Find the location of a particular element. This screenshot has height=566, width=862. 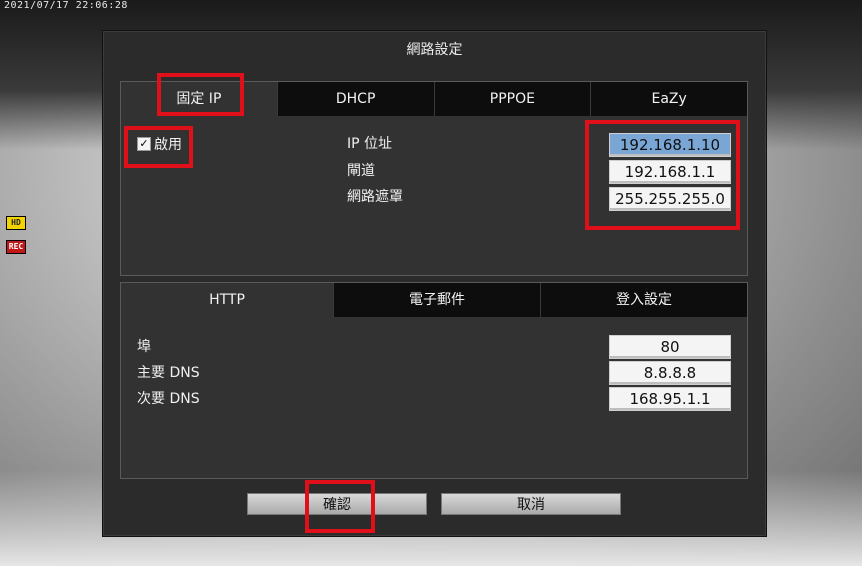

cancel-button: 取消 is located at coordinates (531, 504).